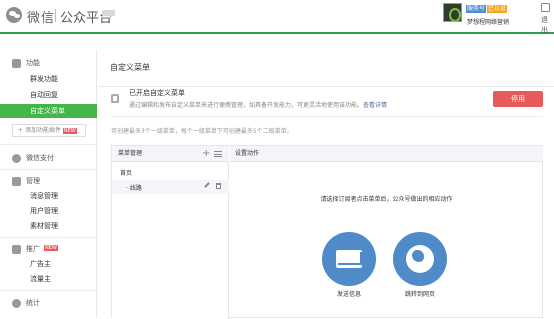 The image size is (554, 319). What do you see at coordinates (48, 111) in the screenshot?
I see `sidebar-item-custom-menu: 自定义菜单` at bounding box center [48, 111].